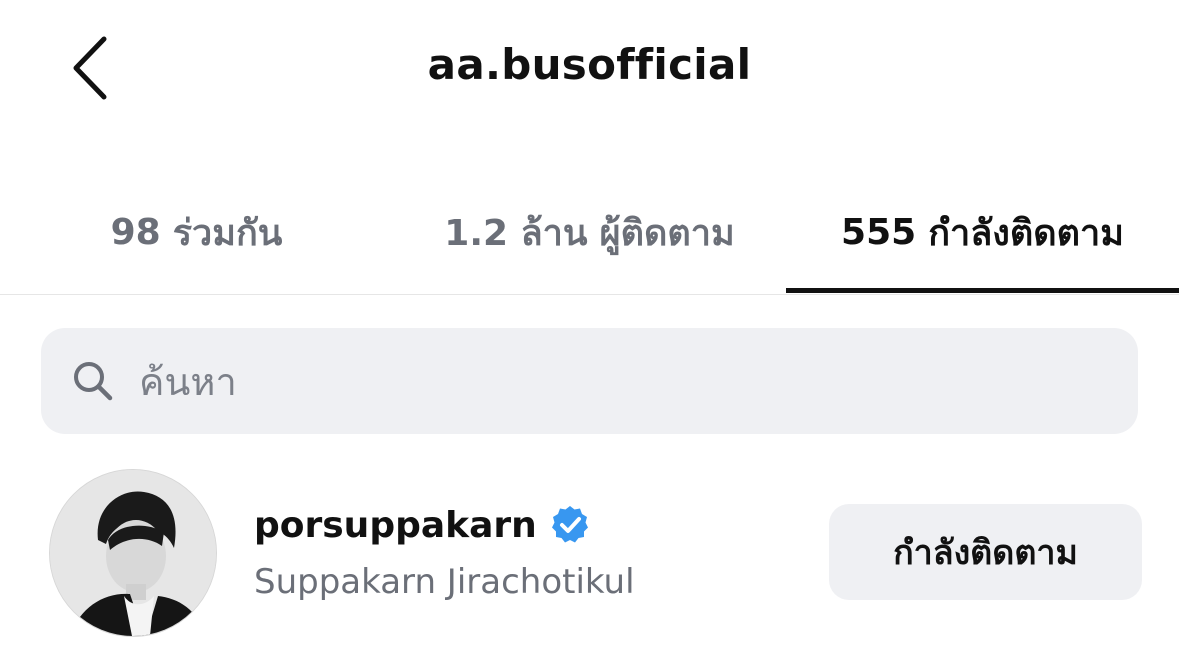  Describe the element at coordinates (395, 525) in the screenshot. I see `username-text: porsuppakarn` at that location.